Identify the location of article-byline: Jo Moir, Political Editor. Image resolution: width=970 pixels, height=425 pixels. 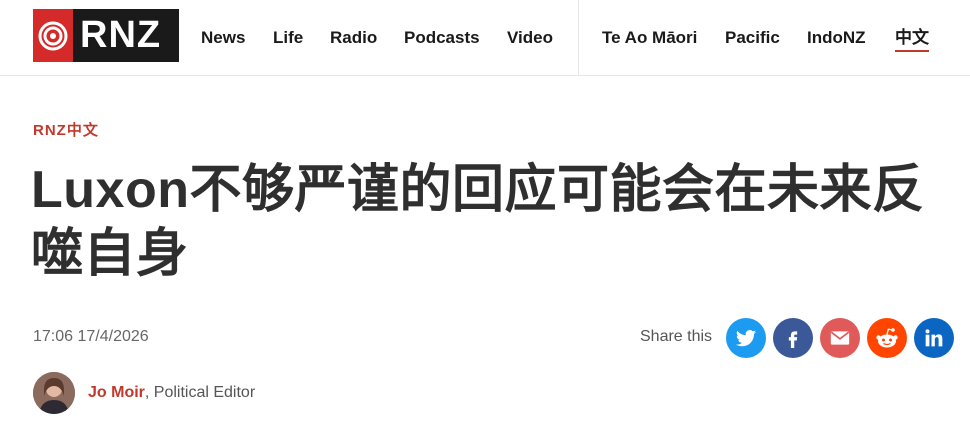
(171, 393).